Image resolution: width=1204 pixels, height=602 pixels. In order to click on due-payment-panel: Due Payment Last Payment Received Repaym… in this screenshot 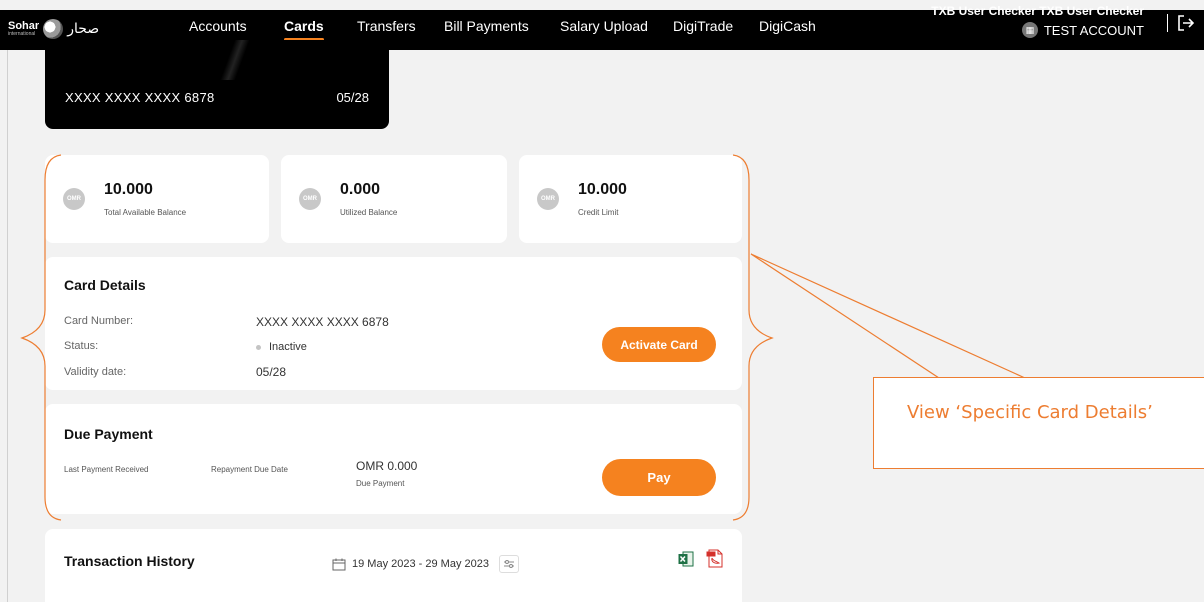, I will do `click(393, 459)`.